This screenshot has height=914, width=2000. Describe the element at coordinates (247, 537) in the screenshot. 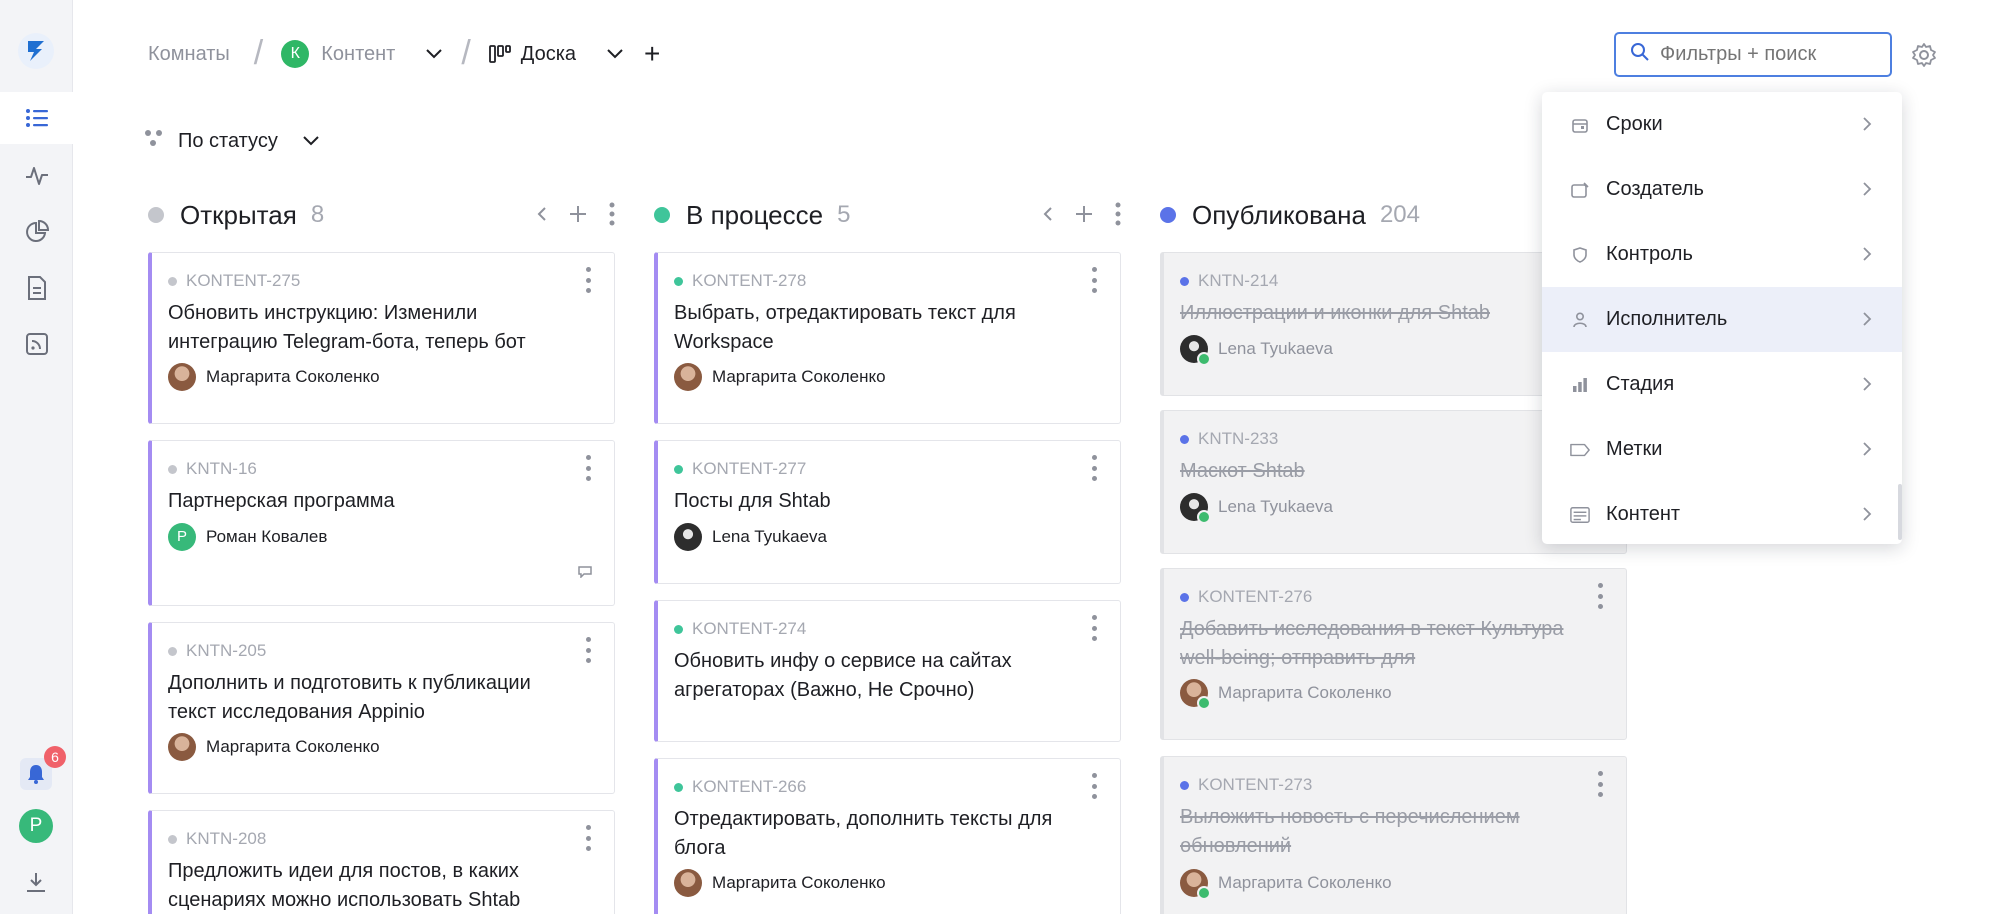

I see `task-assignee: Р Роман Ковалев` at that location.